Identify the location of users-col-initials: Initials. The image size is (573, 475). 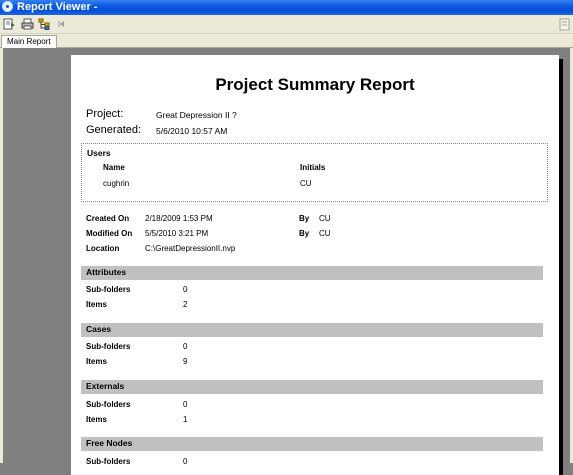
(313, 167).